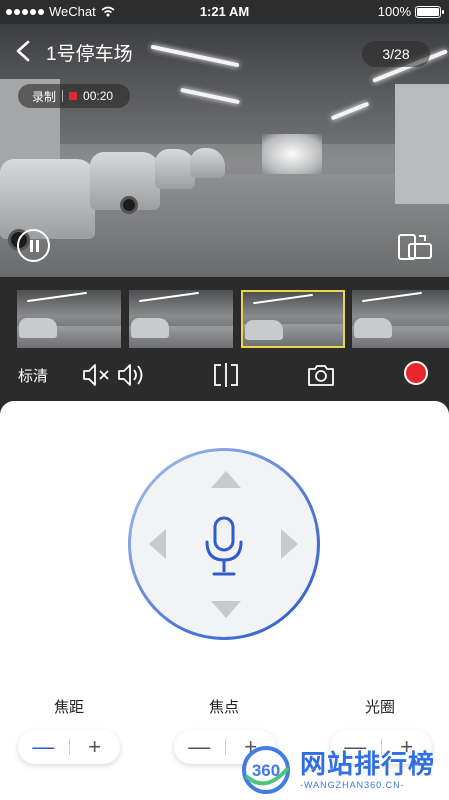  What do you see at coordinates (25, 11) in the screenshot?
I see `signal-icon` at bounding box center [25, 11].